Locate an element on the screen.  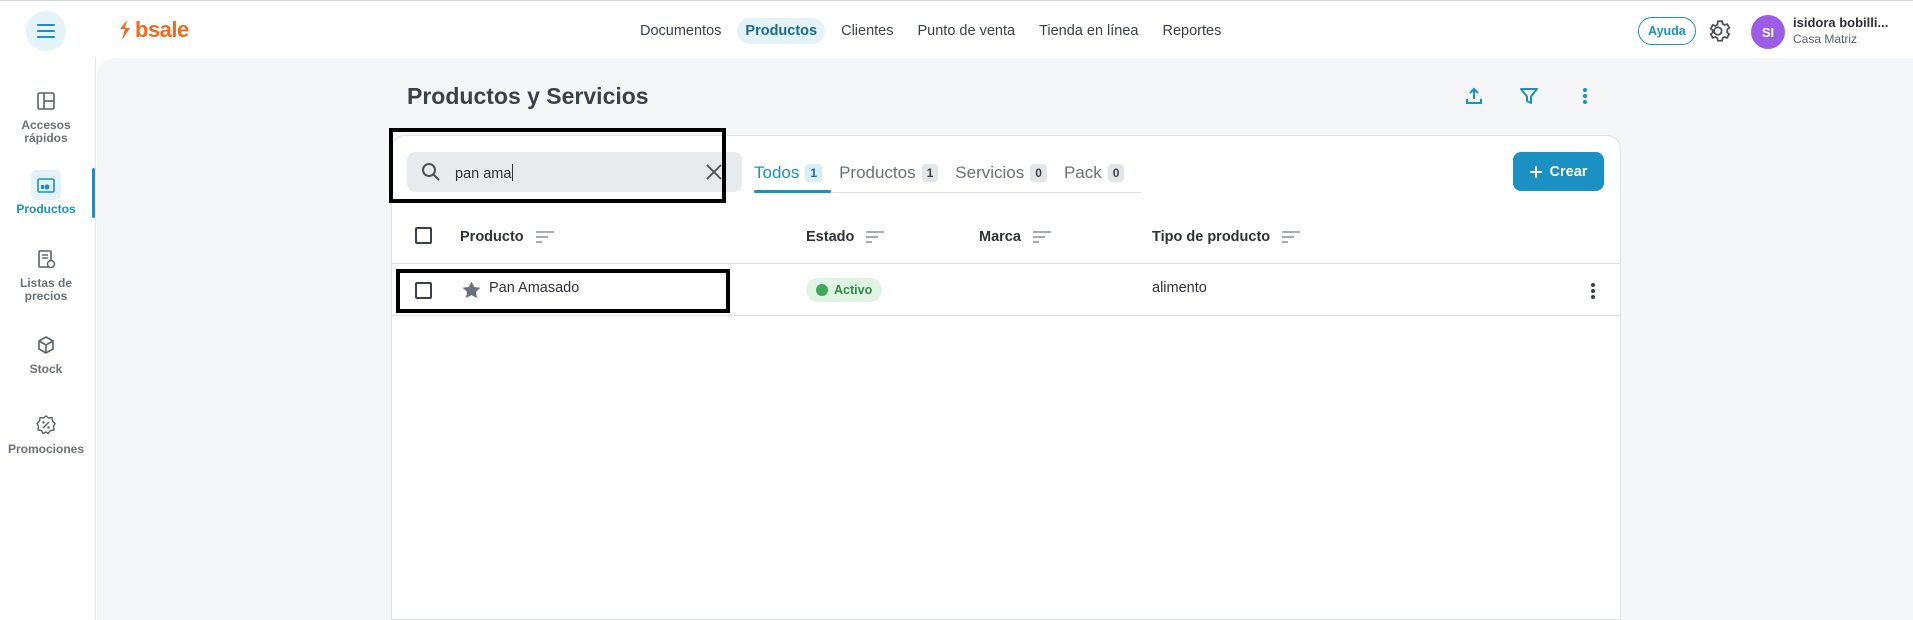
tab-todos: Todos 1 is located at coordinates (793, 174).